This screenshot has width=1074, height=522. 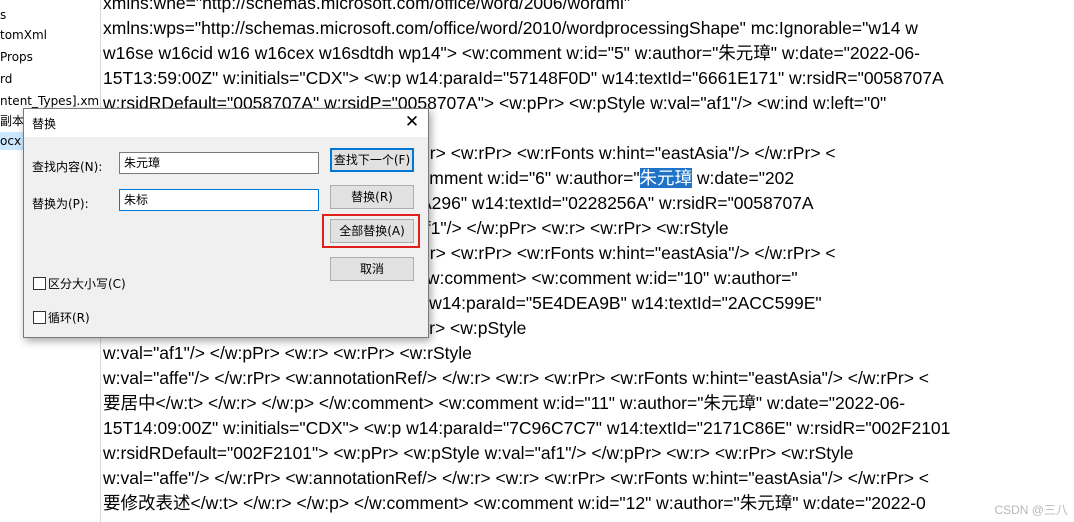 I want to click on replace-label: 替换为(P):, so click(x=60, y=204).